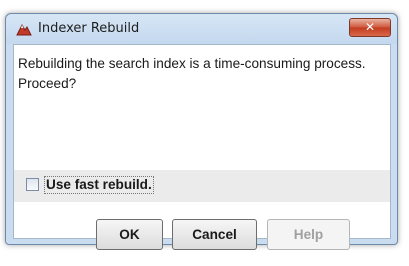 Image resolution: width=409 pixels, height=266 pixels. I want to click on close-button: ✕, so click(370, 27).